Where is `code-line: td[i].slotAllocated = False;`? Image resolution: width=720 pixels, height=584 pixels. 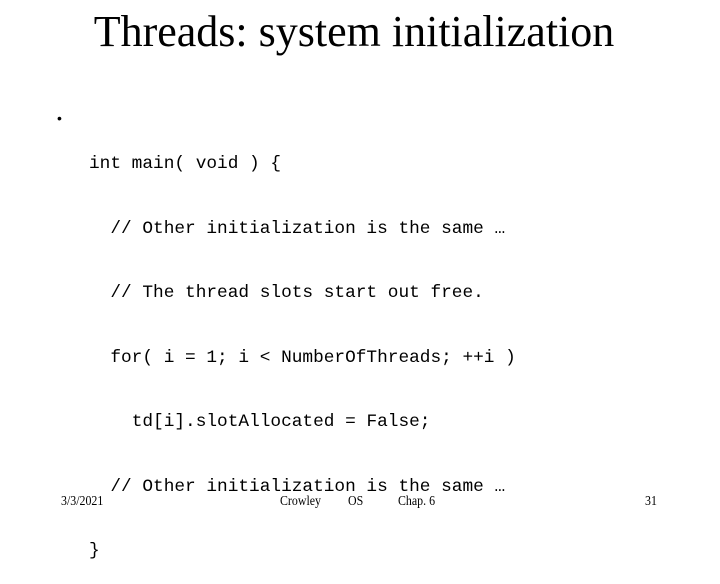 code-line: td[i].slotAllocated = False; is located at coordinates (302, 423).